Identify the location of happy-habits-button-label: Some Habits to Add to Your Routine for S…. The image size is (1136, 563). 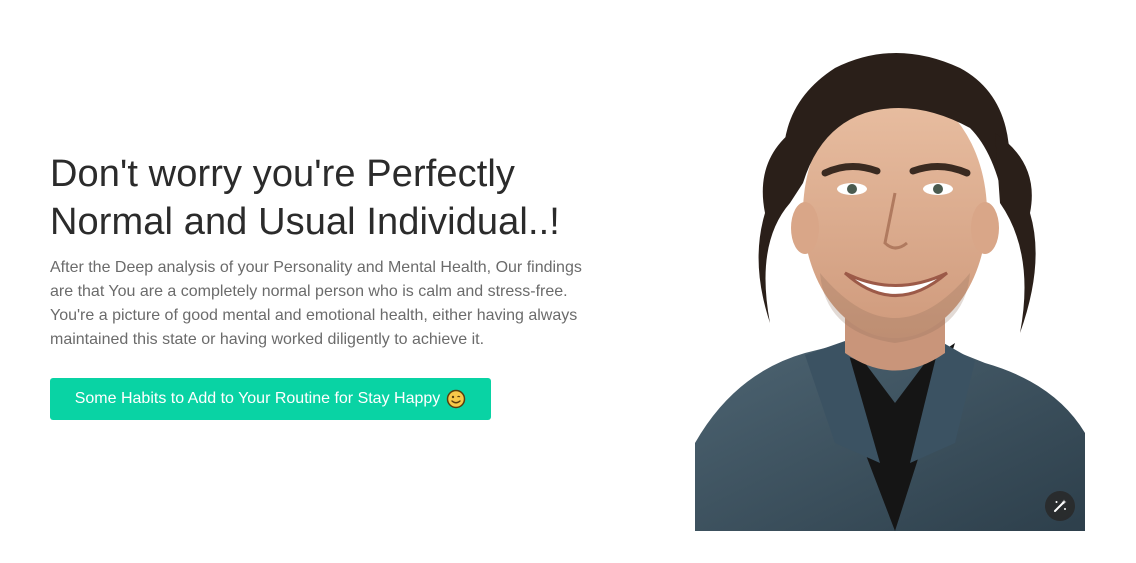
(257, 398).